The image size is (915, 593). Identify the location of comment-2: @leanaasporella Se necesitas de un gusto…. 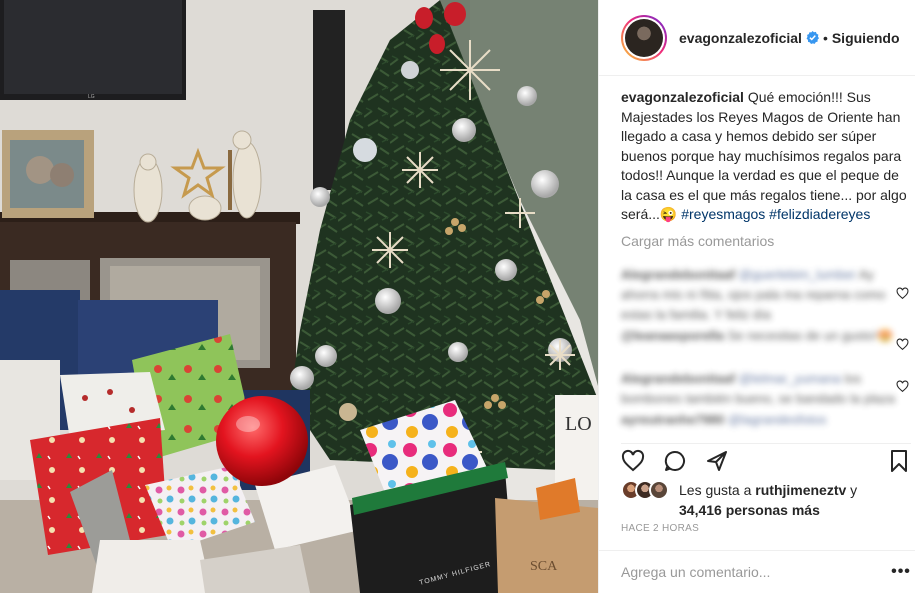
(766, 336).